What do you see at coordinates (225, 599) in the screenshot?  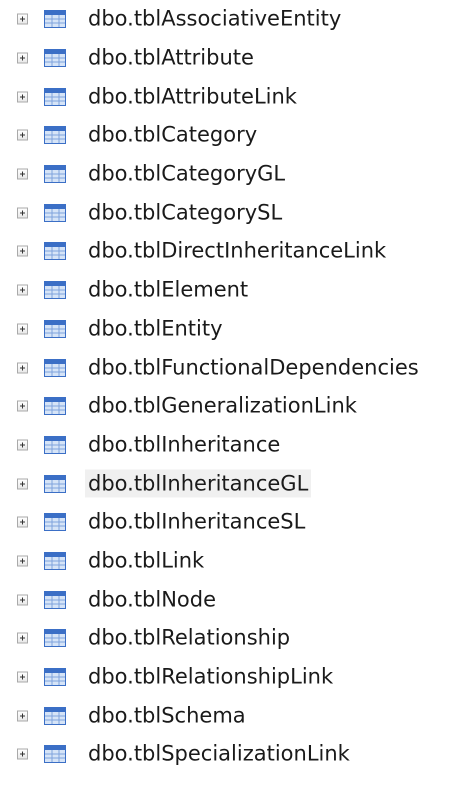 I see `tree-item-table: dbo.tblNode` at bounding box center [225, 599].